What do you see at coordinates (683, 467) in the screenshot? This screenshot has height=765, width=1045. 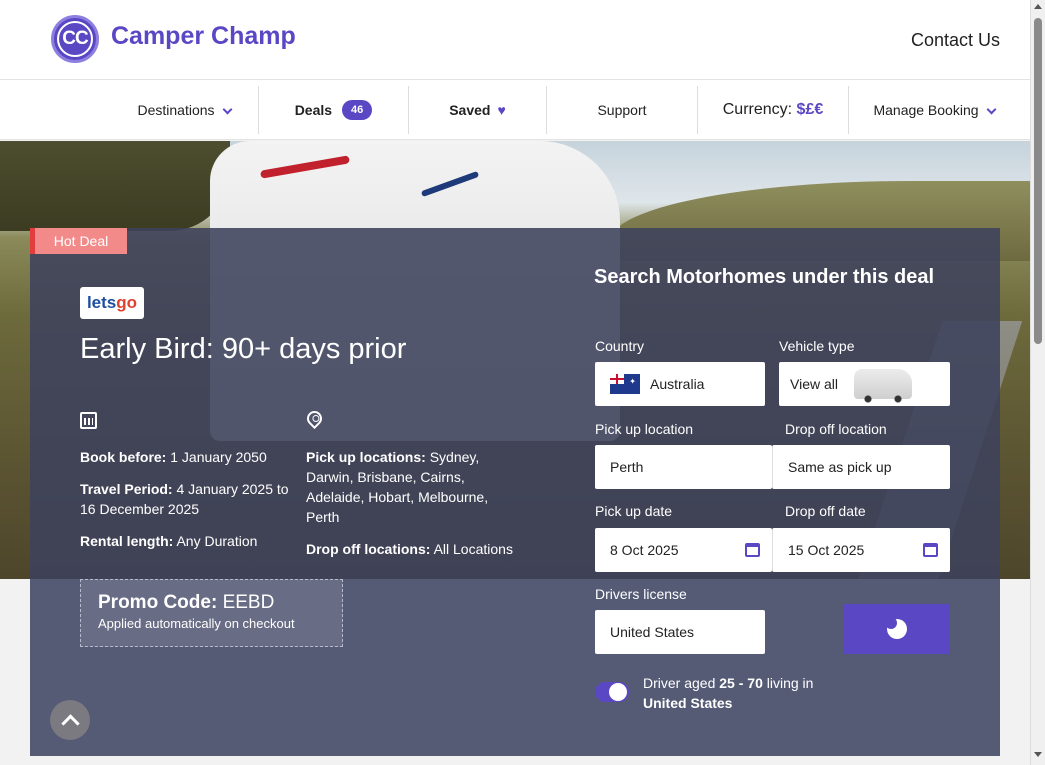 I see `pickup-location-select: Perth` at bounding box center [683, 467].